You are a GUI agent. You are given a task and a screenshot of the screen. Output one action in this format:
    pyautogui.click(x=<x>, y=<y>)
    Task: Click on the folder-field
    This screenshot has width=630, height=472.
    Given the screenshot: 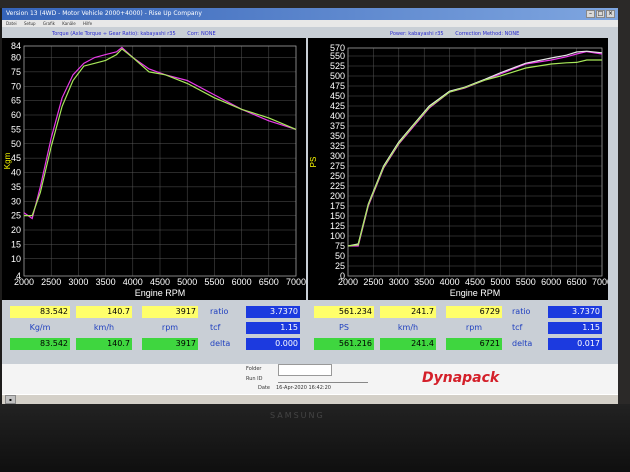 What is the action you would take?
    pyautogui.click(x=305, y=370)
    